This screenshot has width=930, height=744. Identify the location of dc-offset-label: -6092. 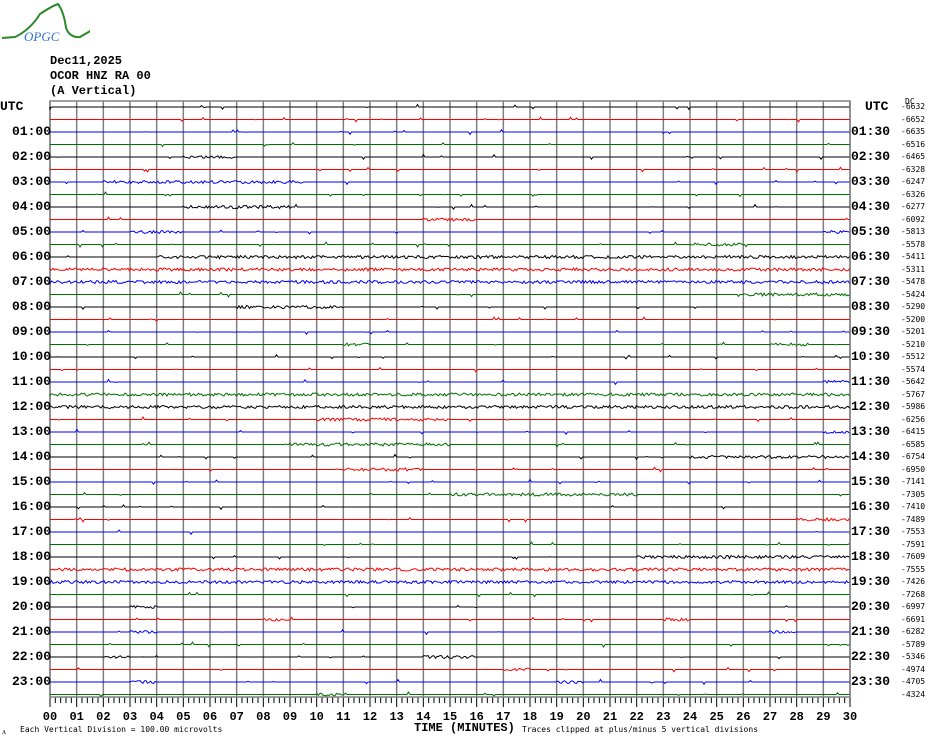
(913, 219).